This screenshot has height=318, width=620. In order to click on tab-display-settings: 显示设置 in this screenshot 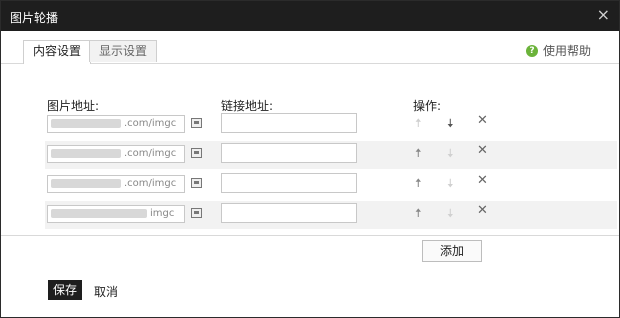, I will do `click(123, 51)`.